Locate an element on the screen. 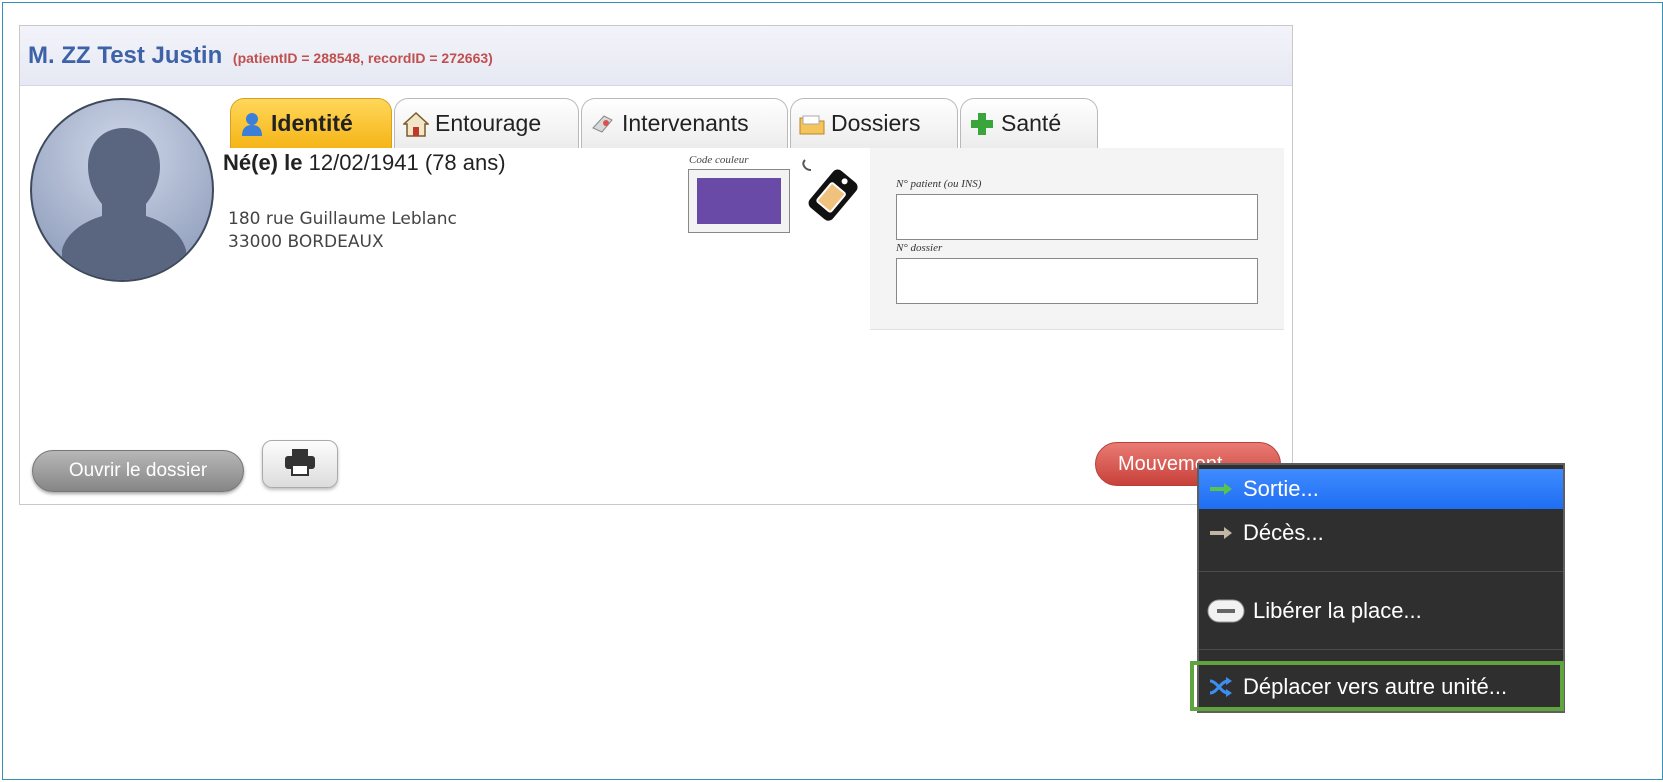 The height and width of the screenshot is (782, 1663). gray-arrow-icon is located at coordinates (1221, 533).